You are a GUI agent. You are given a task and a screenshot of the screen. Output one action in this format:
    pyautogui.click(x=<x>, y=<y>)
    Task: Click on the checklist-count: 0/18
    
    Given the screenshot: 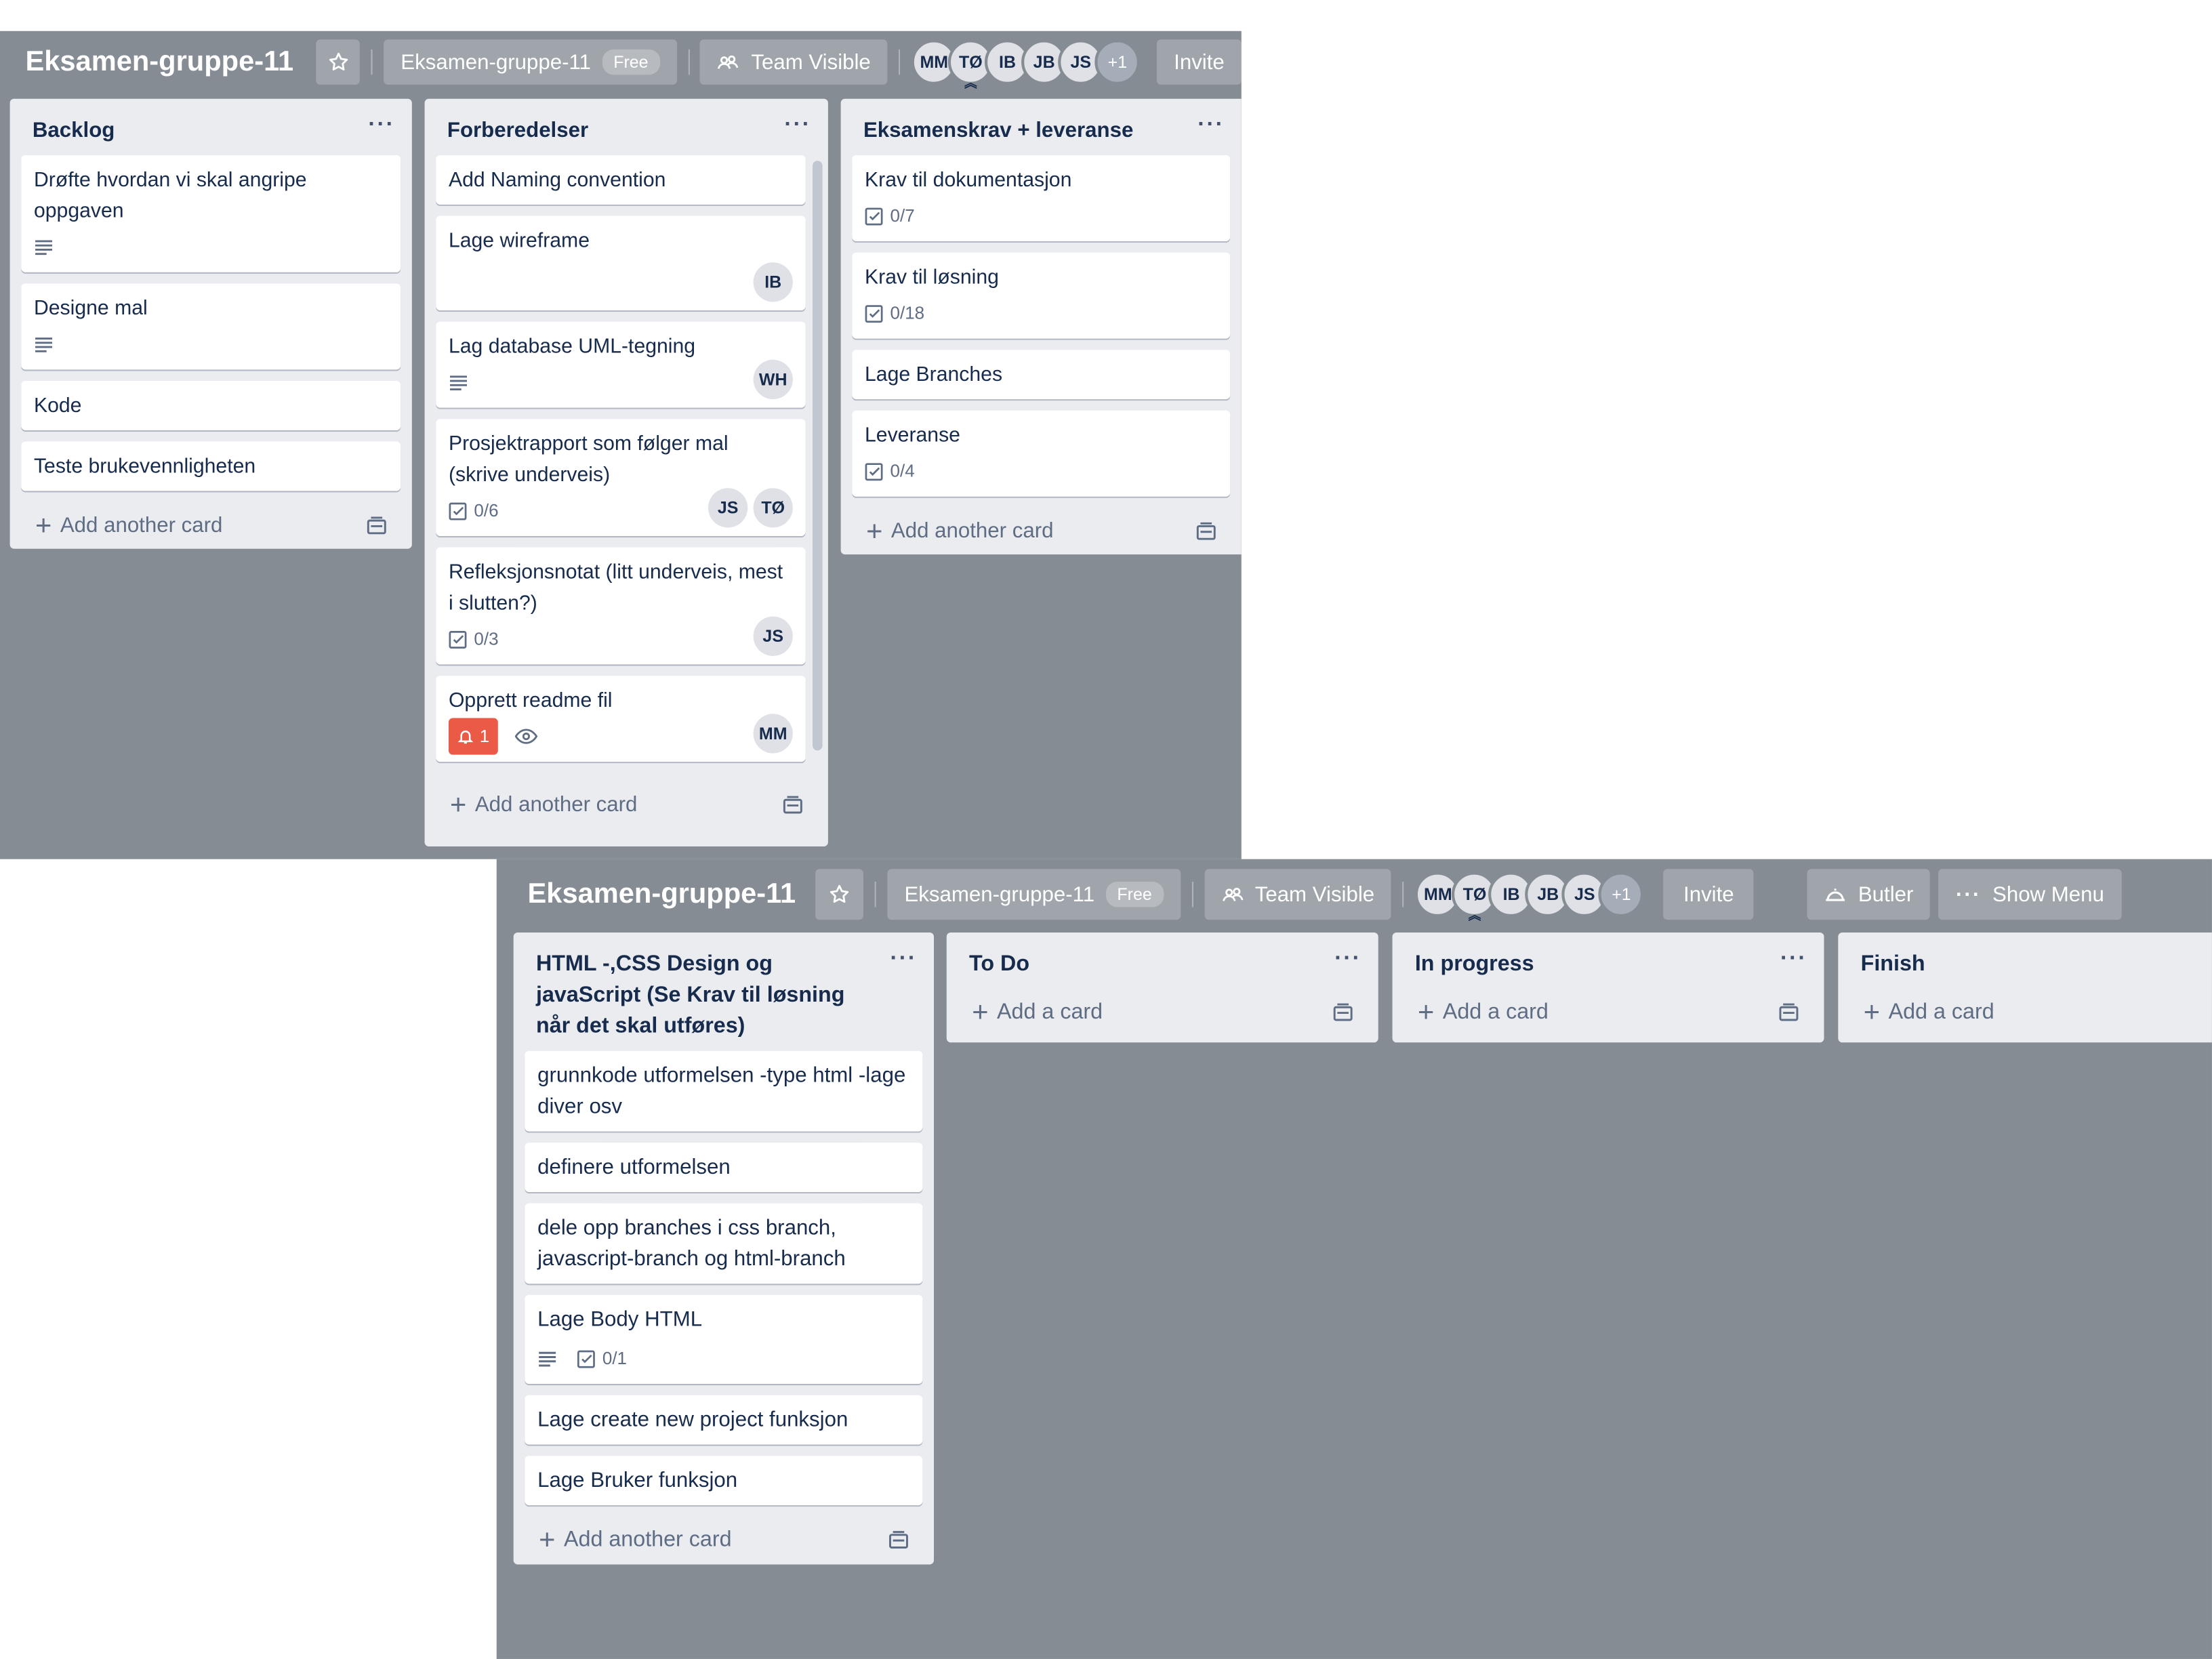 What is the action you would take?
    pyautogui.click(x=908, y=313)
    